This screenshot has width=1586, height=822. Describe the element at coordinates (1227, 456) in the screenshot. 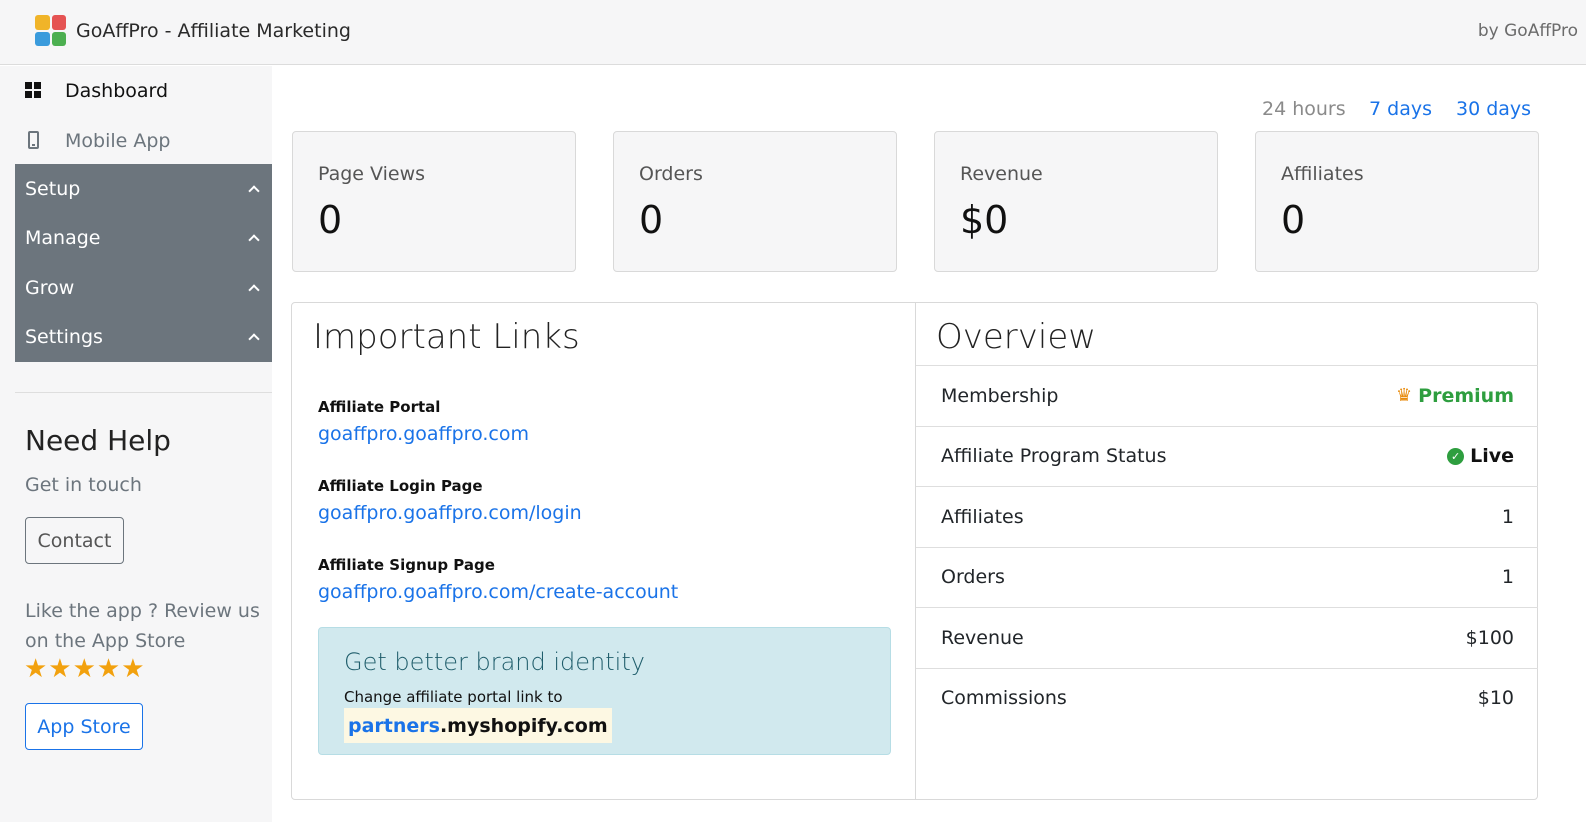

I see `overview-row-status: Affiliate Program Status ✓ Live` at that location.